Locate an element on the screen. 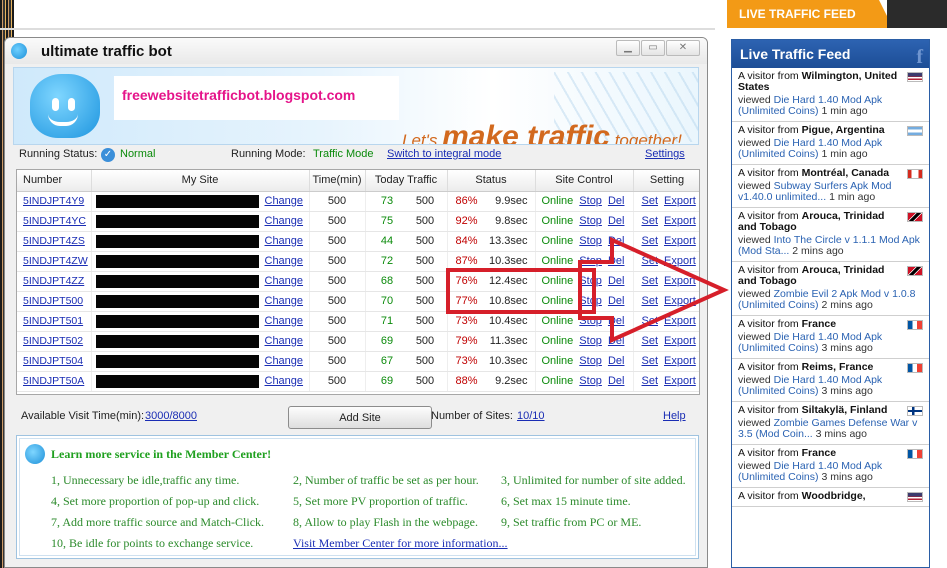  status-seconds: 11.3sec is located at coordinates (508, 341).